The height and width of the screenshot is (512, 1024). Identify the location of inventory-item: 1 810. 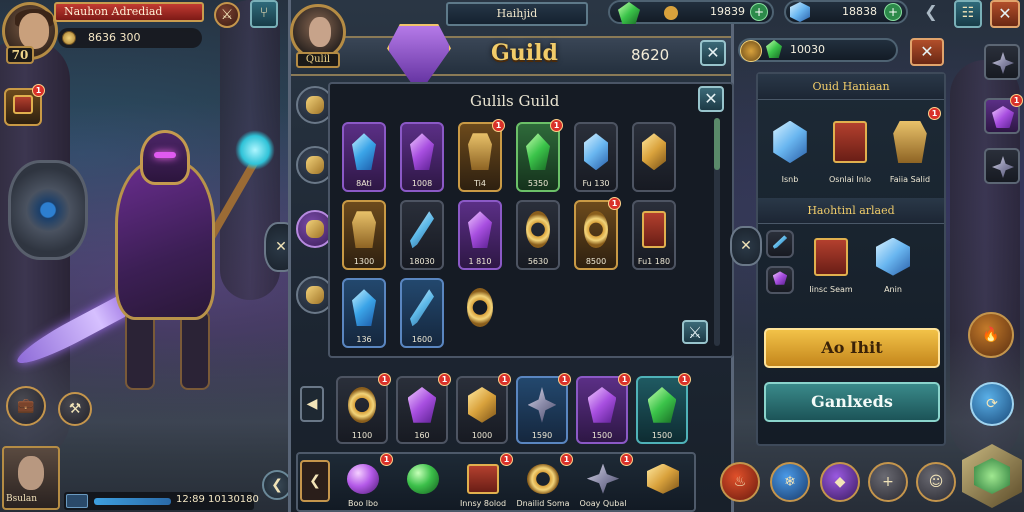
(480, 235).